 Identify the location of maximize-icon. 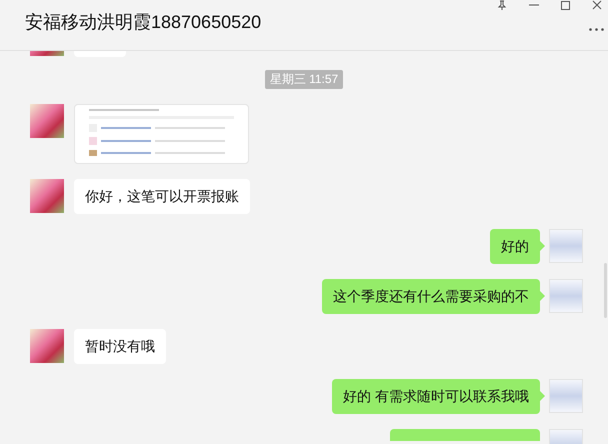
(565, 5).